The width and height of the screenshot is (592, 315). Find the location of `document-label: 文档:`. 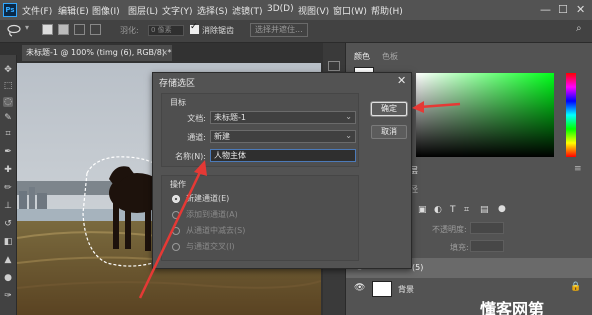

document-label: 文档: is located at coordinates (196, 118).